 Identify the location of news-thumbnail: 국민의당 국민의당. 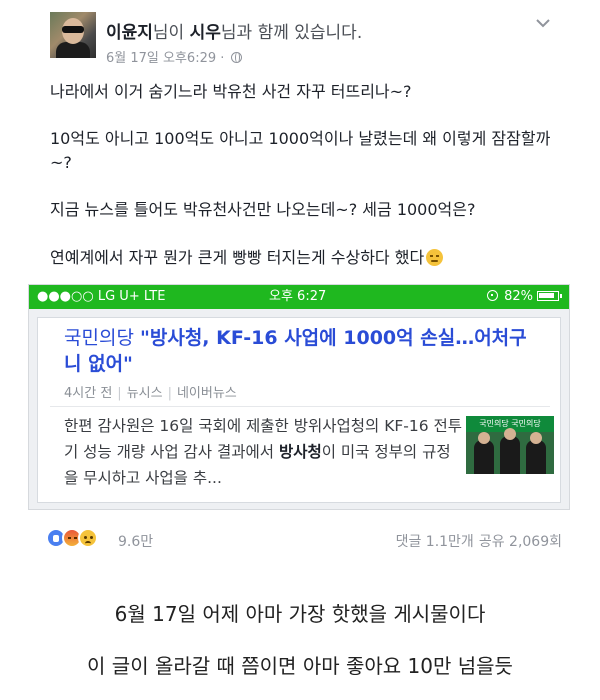
(510, 445).